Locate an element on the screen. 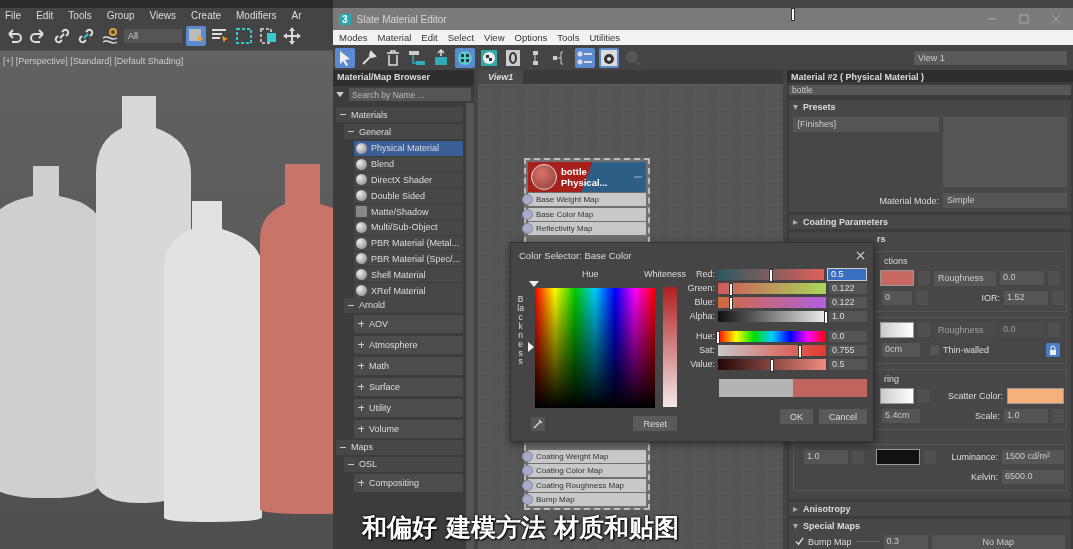 The width and height of the screenshot is (1073, 549). zero-icon is located at coordinates (513, 57).